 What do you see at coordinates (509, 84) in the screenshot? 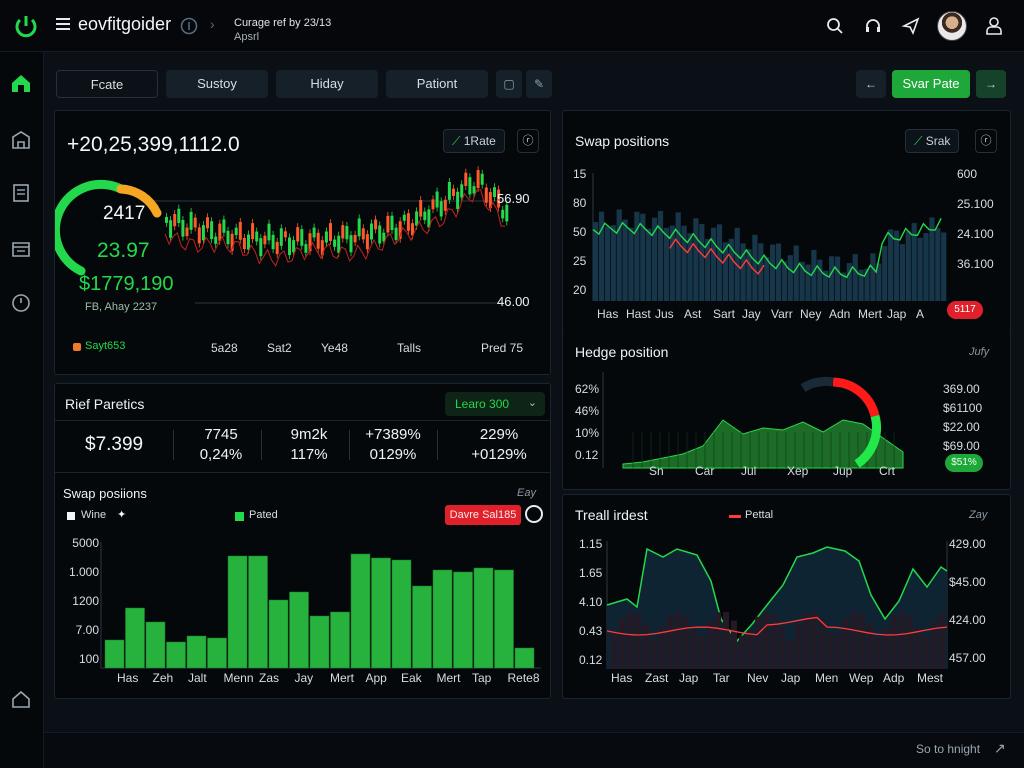
I see `chat-icon: ▢` at bounding box center [509, 84].